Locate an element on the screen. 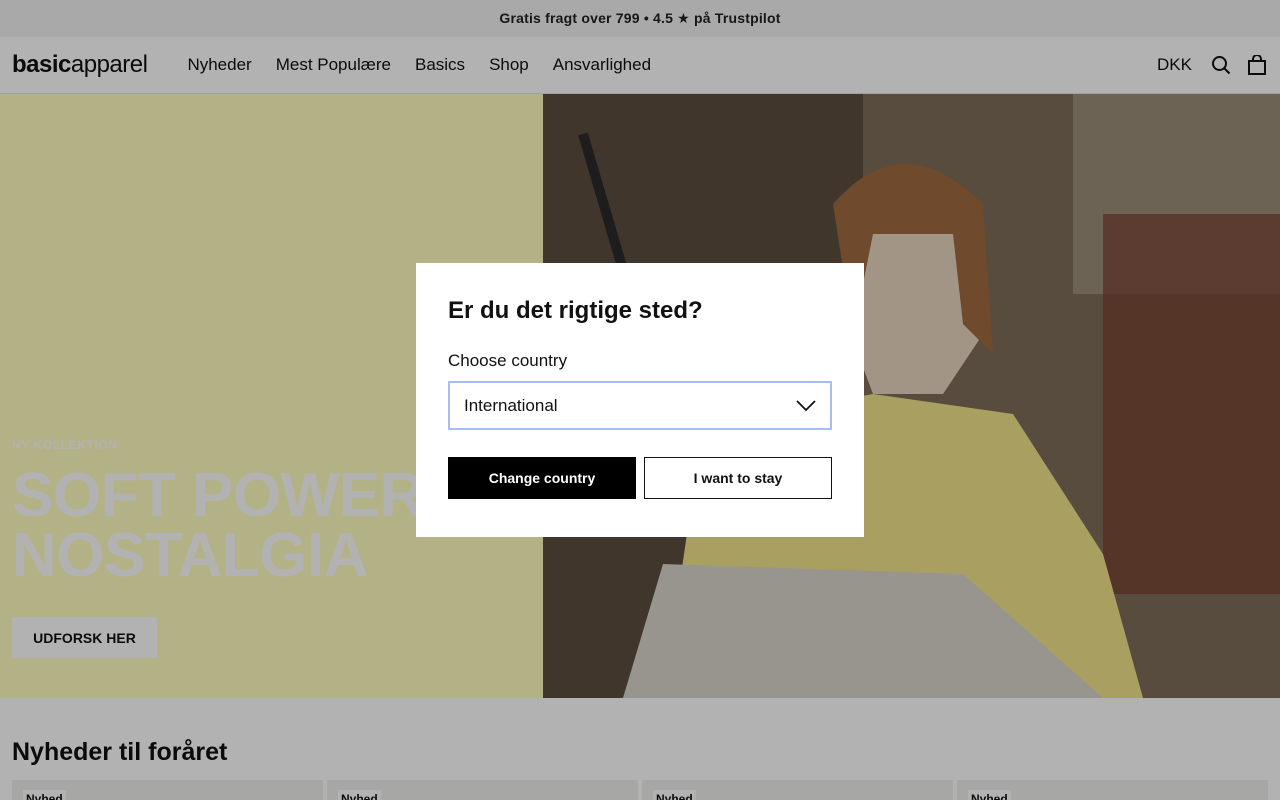  chevron-down-icon is located at coordinates (806, 405).